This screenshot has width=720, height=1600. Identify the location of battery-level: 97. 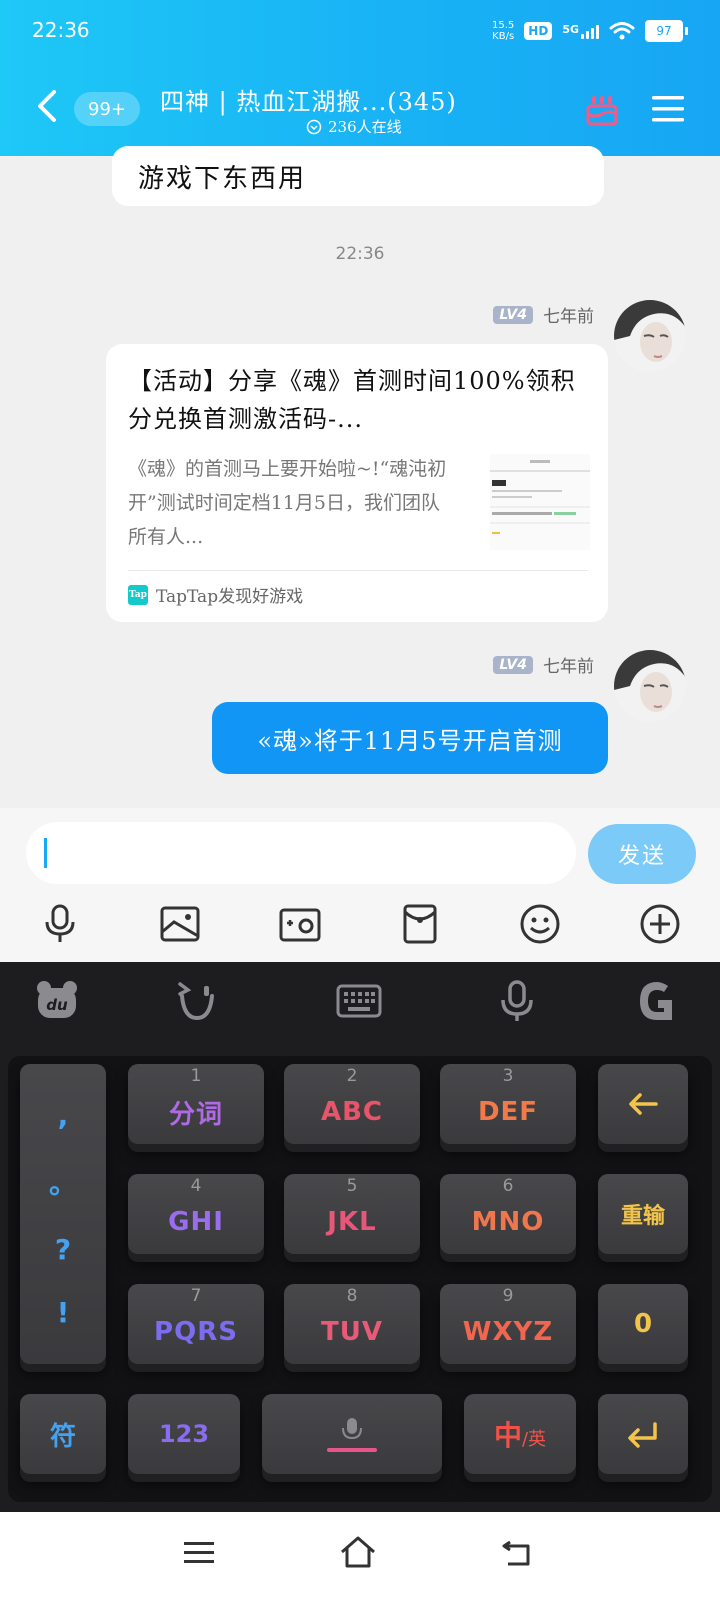
(664, 31).